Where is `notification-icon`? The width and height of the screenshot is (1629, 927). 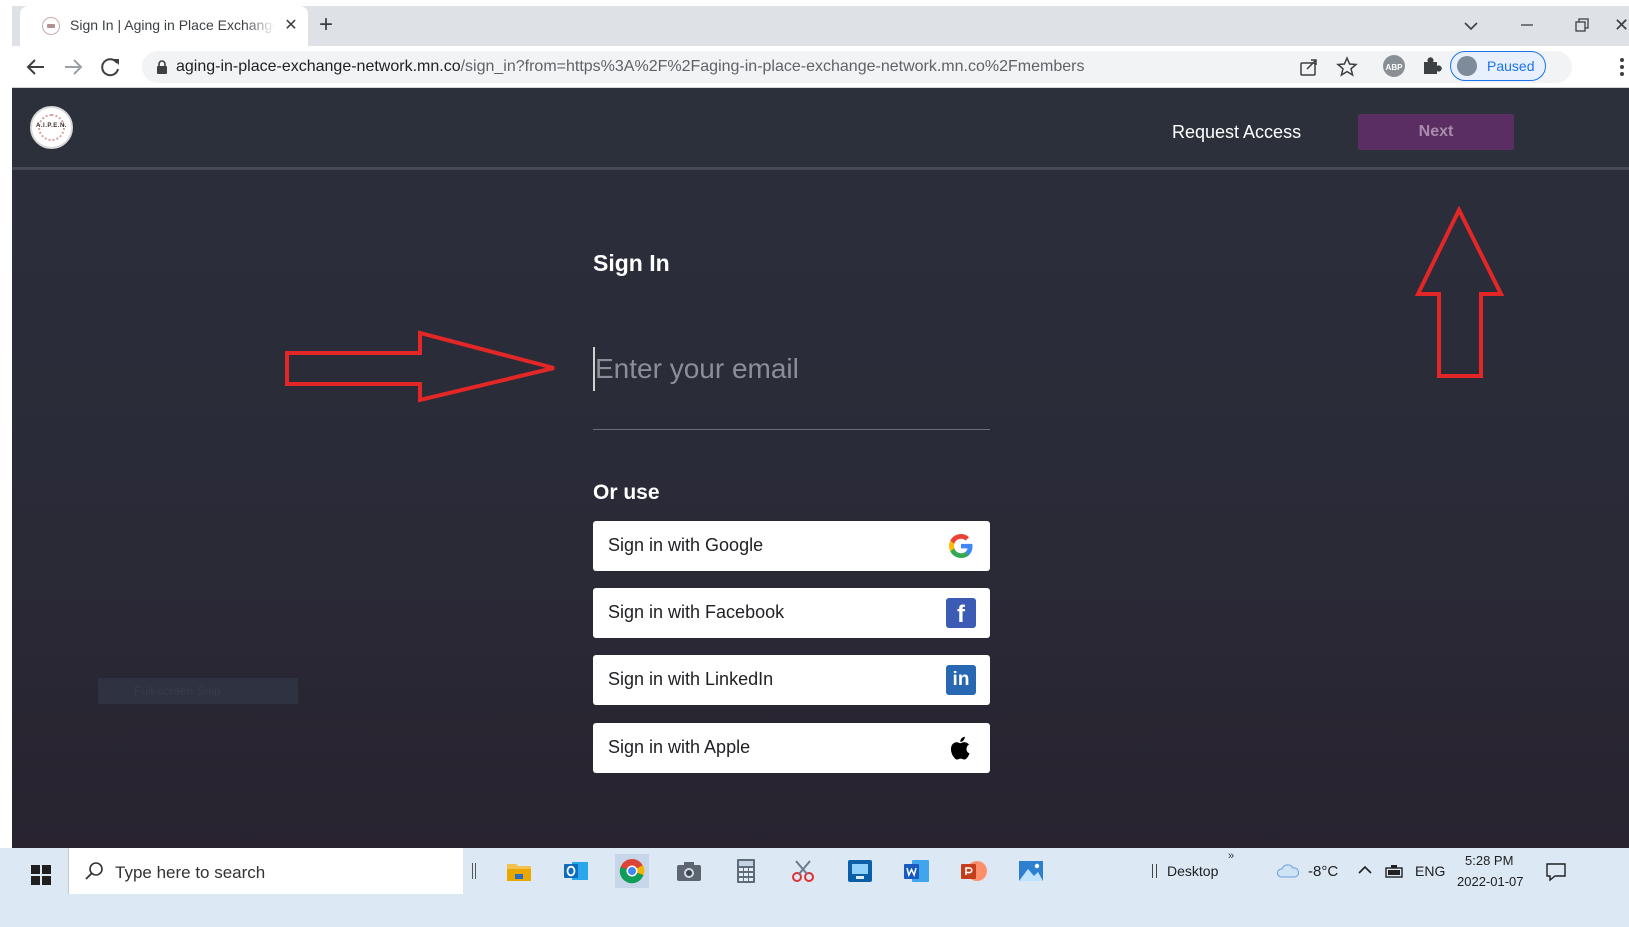 notification-icon is located at coordinates (1556, 872).